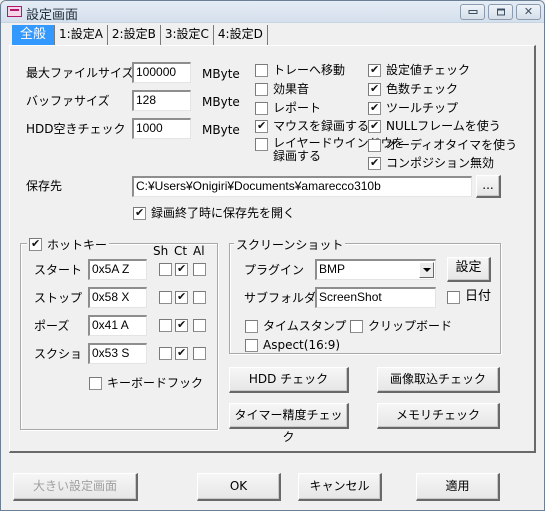  What do you see at coordinates (261, 89) in the screenshot?
I see `sound-effect-checkbox` at bounding box center [261, 89].